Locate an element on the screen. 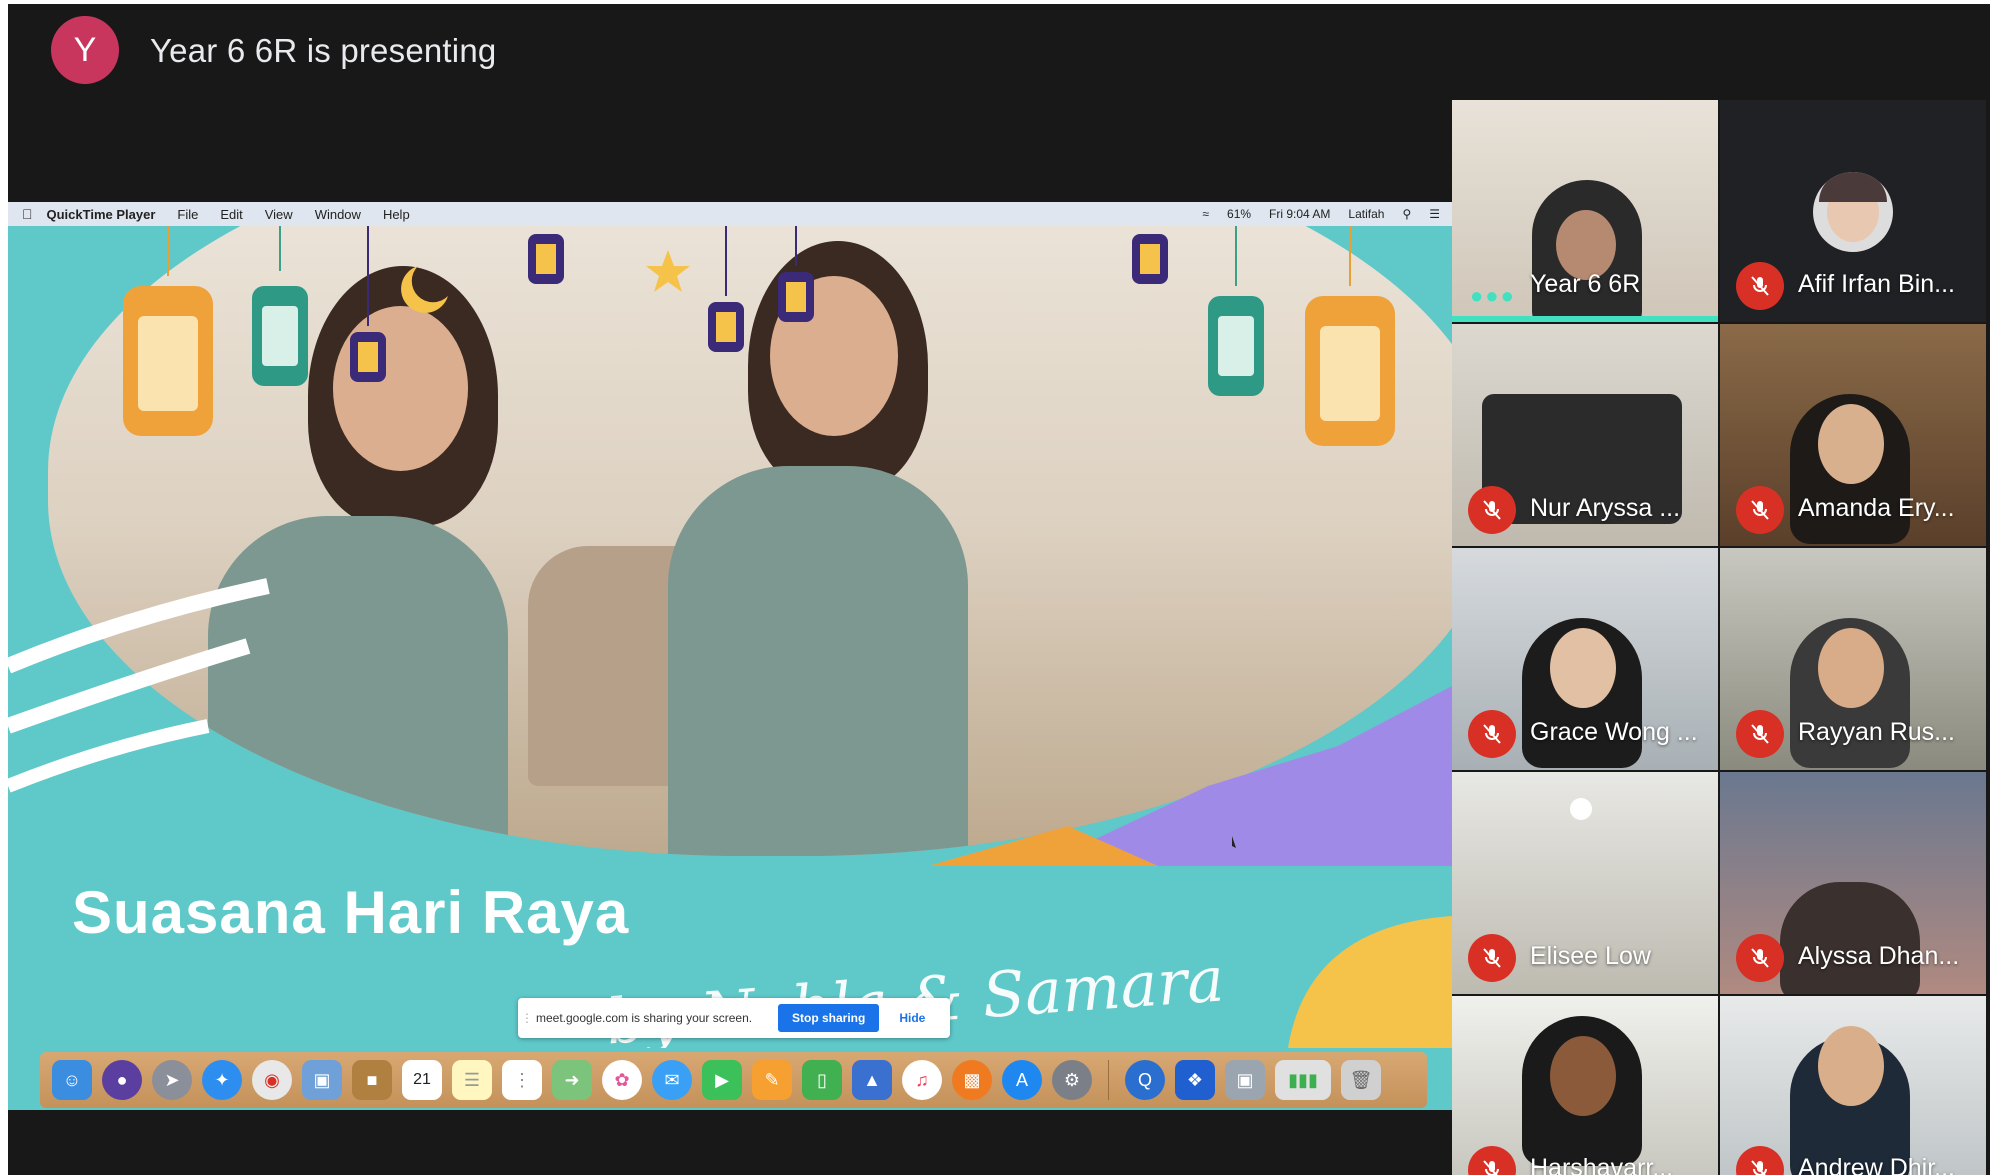 This screenshot has height=1175, width=1990. notification-center-icon: ☰ is located at coordinates (1434, 214).